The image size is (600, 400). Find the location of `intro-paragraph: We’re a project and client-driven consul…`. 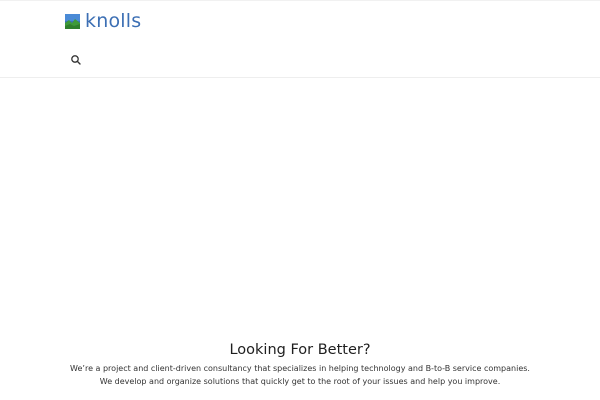

intro-paragraph: We’re a project and client-driven consul… is located at coordinates (300, 375).